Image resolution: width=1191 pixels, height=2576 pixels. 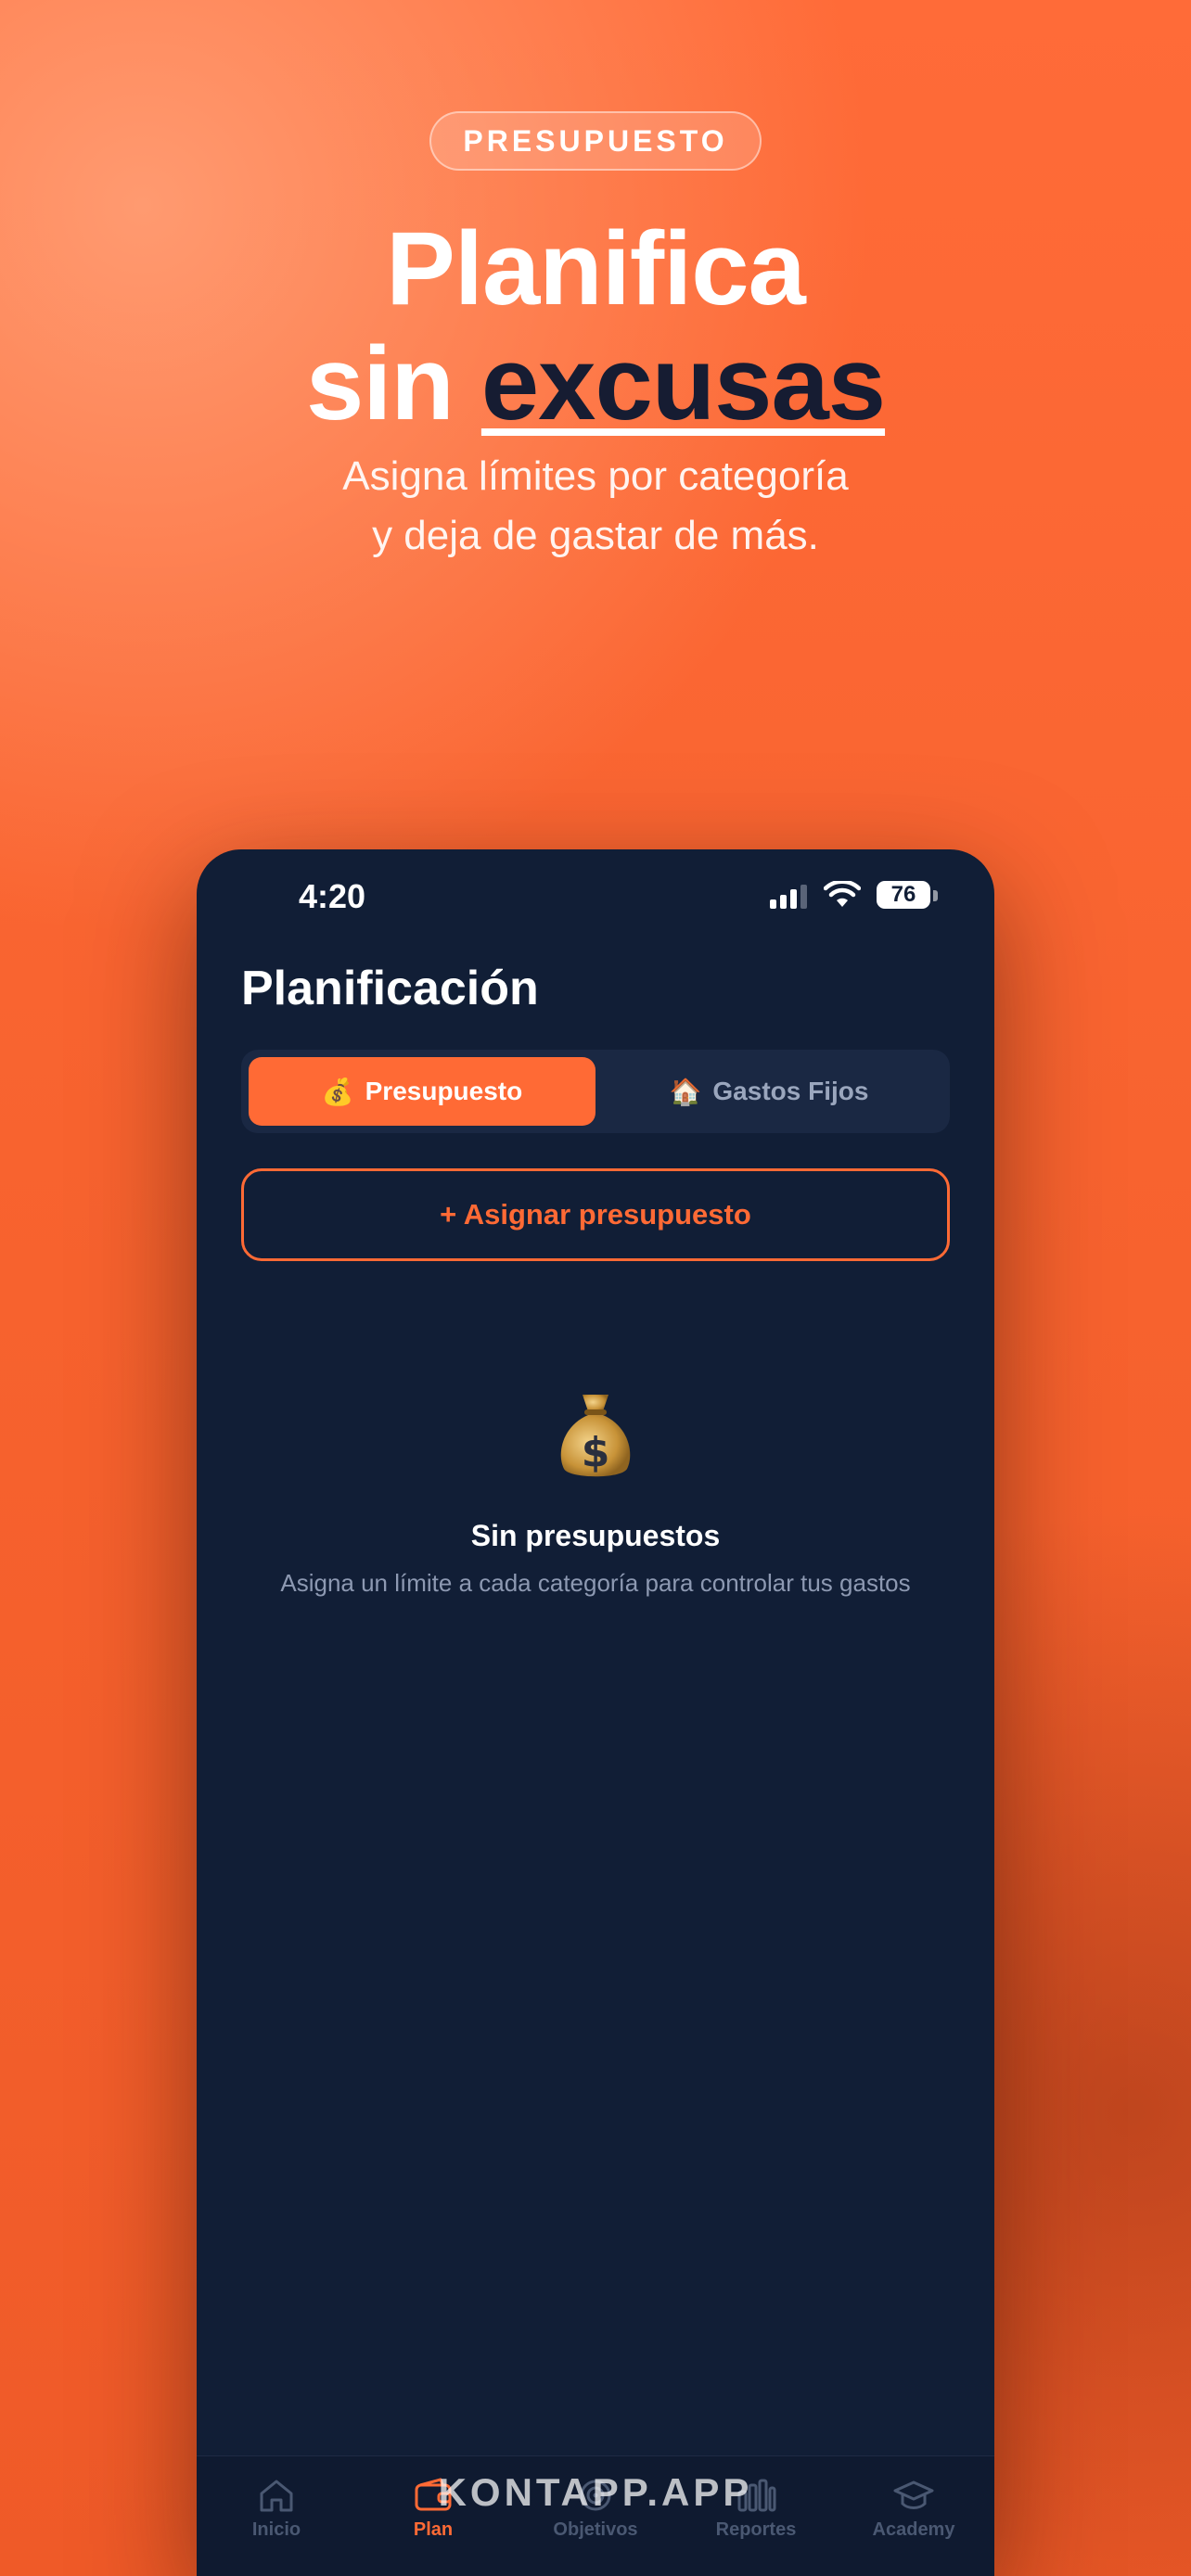 What do you see at coordinates (935, 896) in the screenshot?
I see `battery-tip` at bounding box center [935, 896].